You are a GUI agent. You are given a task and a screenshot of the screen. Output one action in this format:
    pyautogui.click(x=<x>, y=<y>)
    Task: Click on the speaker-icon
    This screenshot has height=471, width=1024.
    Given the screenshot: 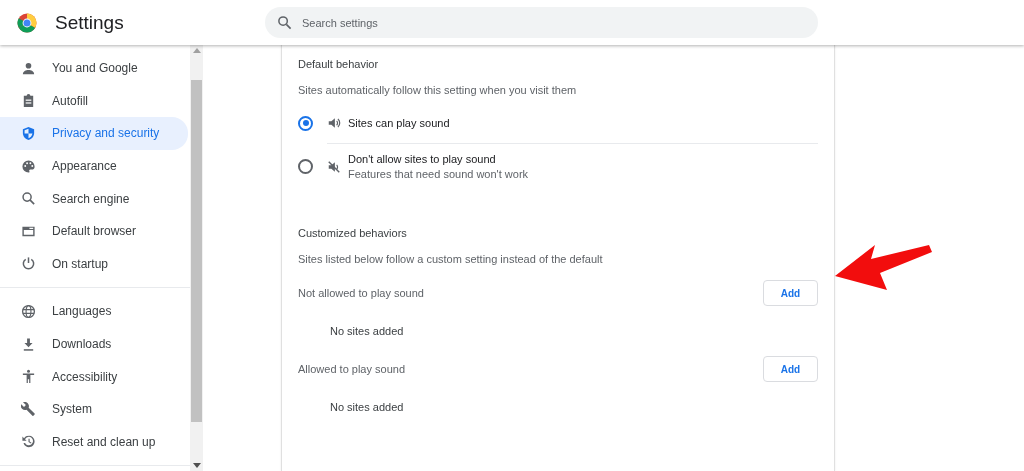 What is the action you would take?
    pyautogui.click(x=334, y=123)
    